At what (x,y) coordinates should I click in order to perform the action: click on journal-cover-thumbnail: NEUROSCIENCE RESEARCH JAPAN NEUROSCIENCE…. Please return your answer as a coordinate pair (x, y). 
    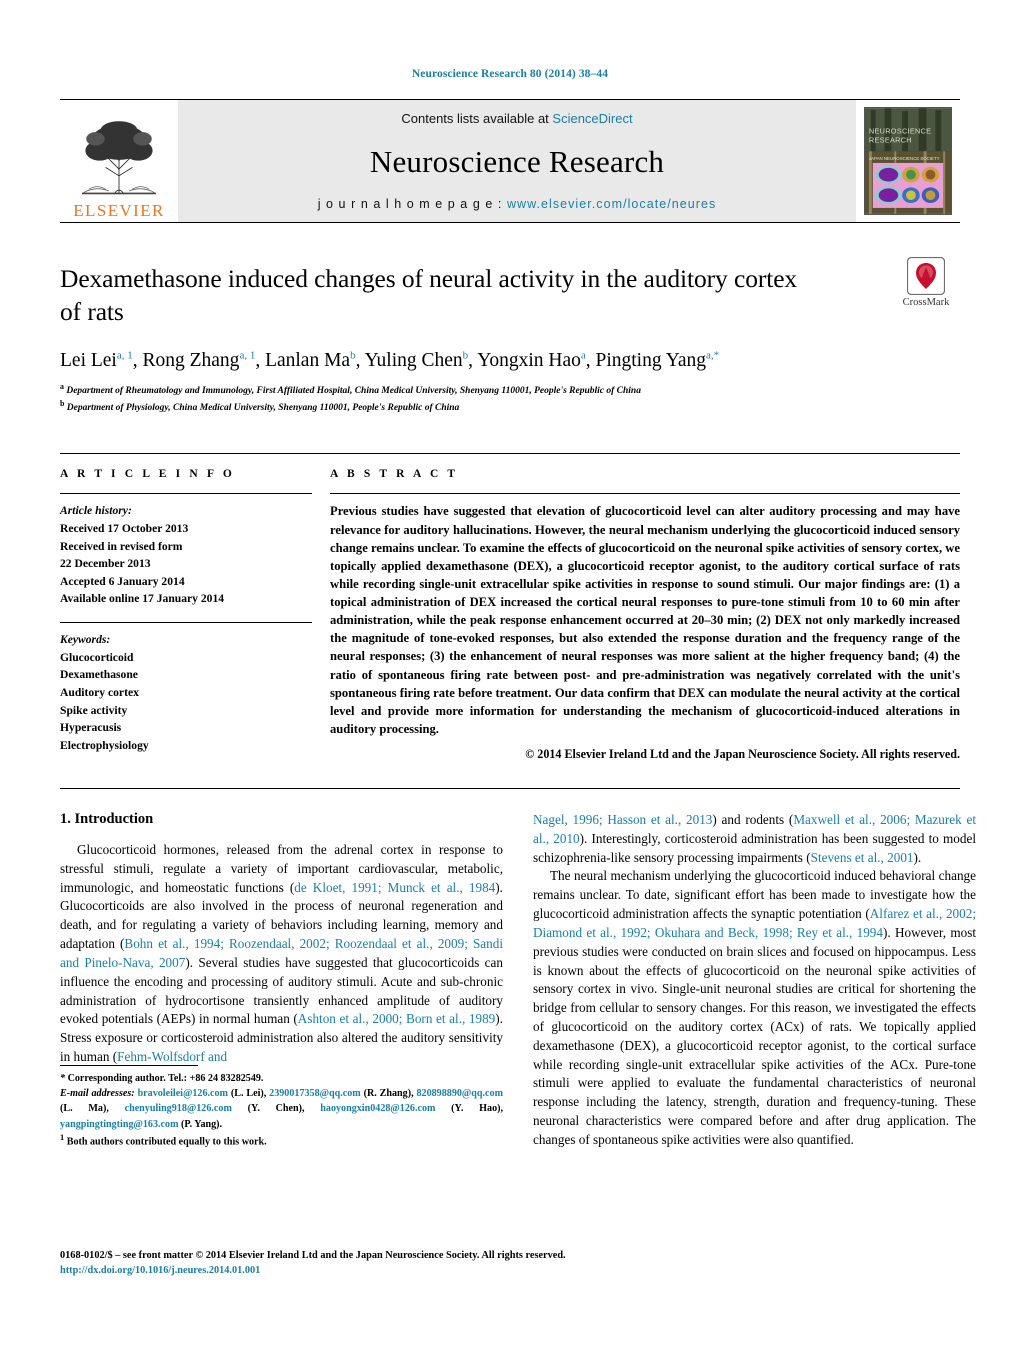
    Looking at the image, I should click on (908, 161).